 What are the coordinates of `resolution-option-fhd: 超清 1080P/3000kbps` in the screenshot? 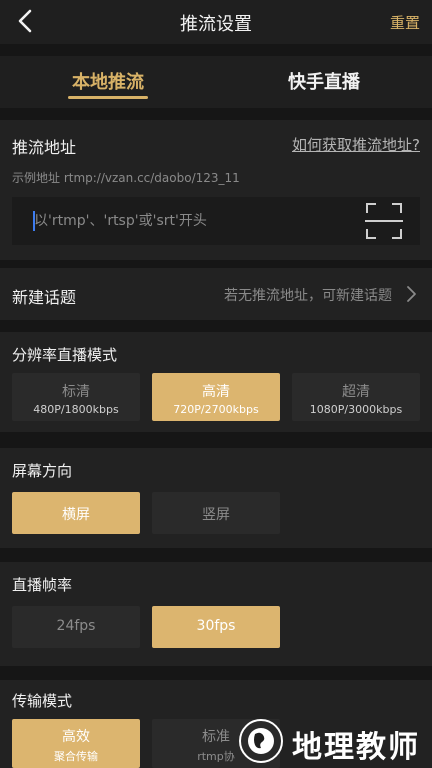 It's located at (356, 397).